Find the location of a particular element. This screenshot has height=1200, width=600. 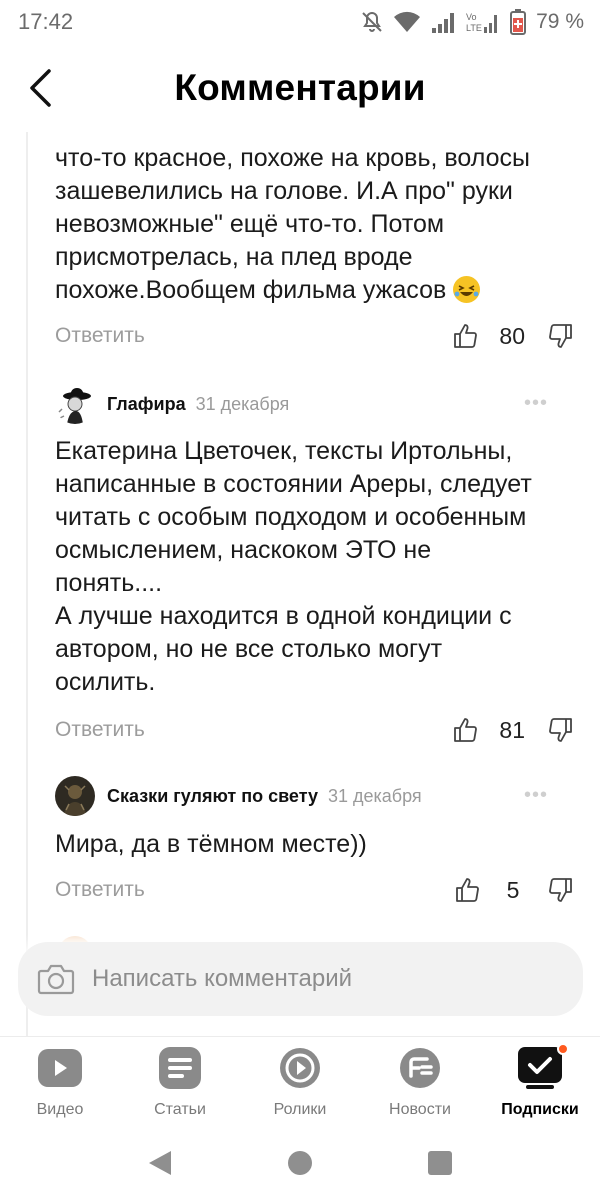

nav-label: Подписки is located at coordinates (540, 1109).